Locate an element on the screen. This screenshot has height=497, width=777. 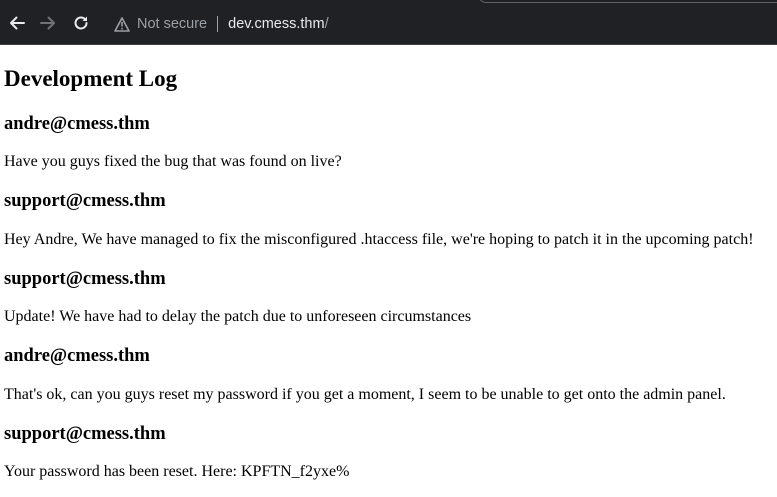
back-arrow-icon is located at coordinates (17, 23).